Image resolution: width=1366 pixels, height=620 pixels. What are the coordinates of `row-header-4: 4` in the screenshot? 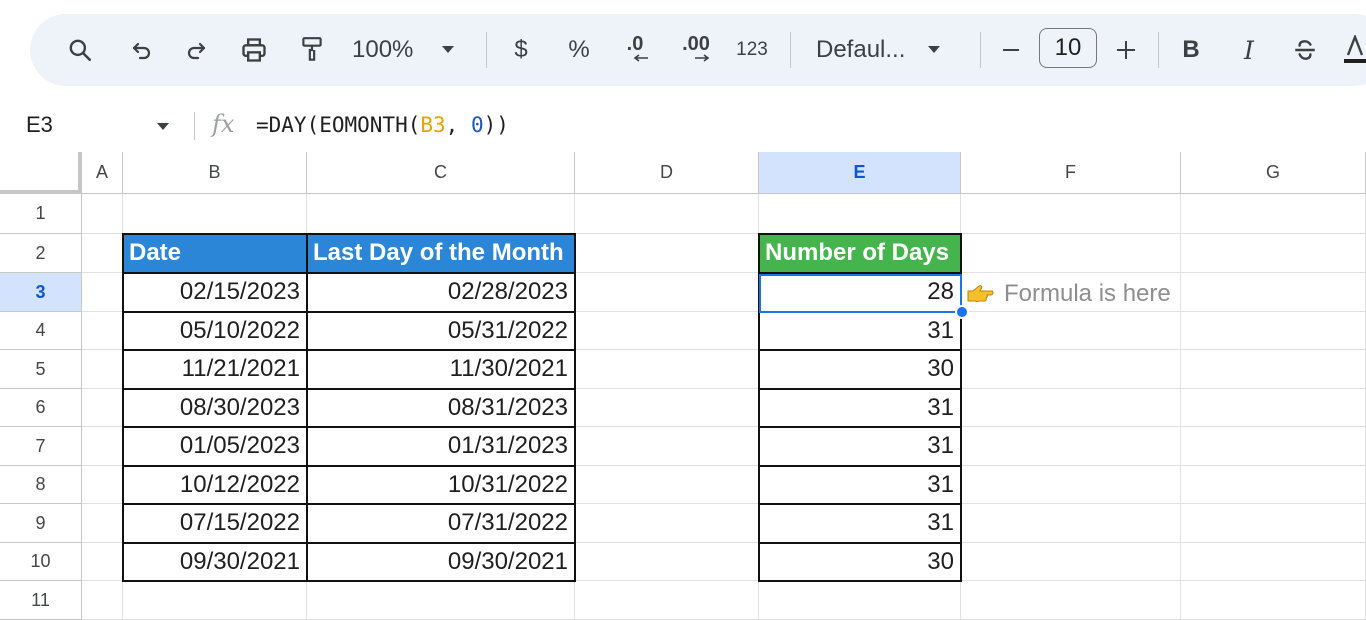 It's located at (41, 331).